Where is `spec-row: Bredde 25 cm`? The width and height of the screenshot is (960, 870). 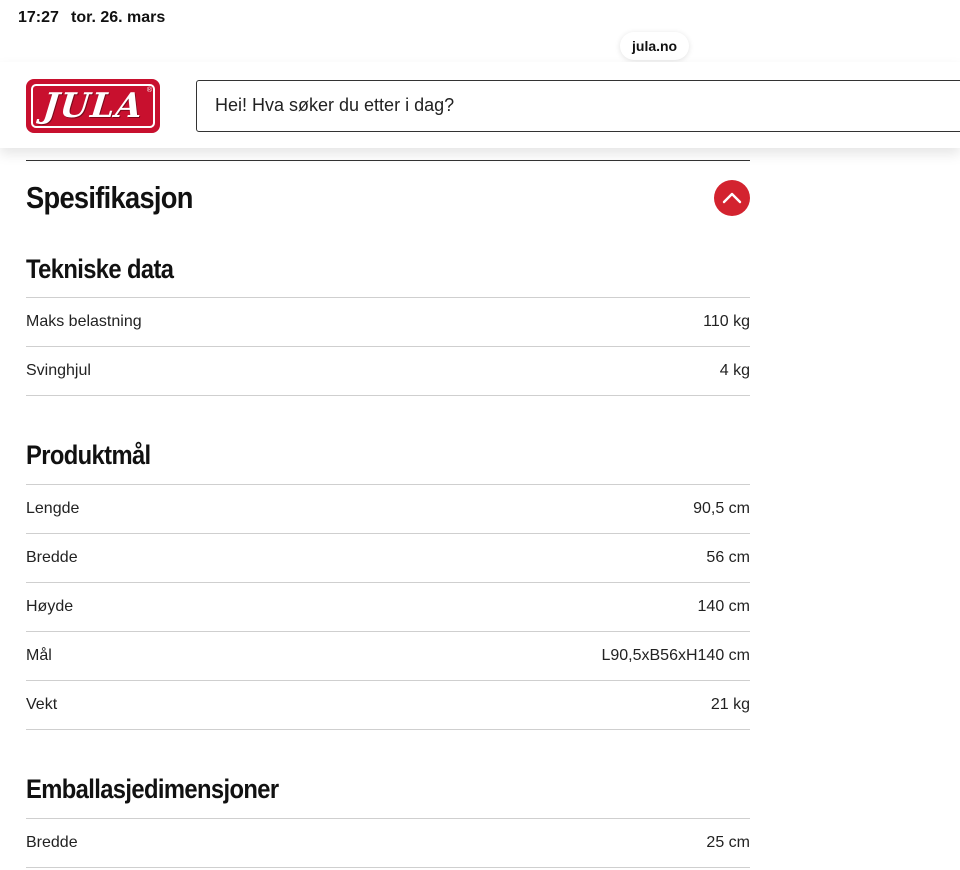 spec-row: Bredde 25 cm is located at coordinates (388, 843).